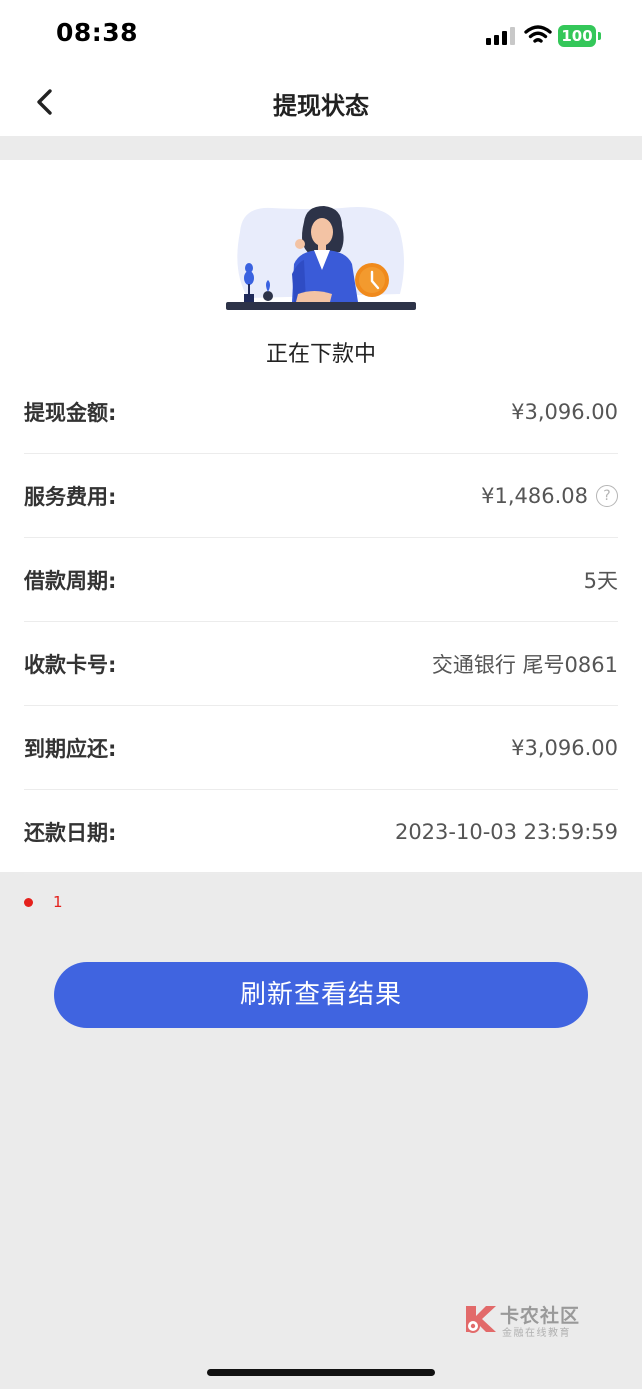 Image resolution: width=642 pixels, height=1389 pixels. I want to click on kanong-logo-icon, so click(481, 1319).